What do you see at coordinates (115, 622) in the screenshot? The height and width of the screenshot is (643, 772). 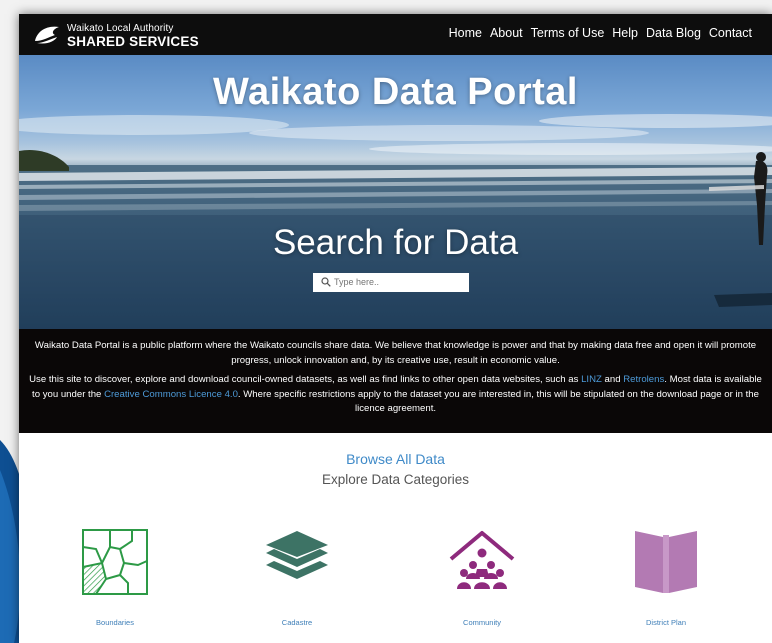 I see `category-label-boundaries: Boundaries` at bounding box center [115, 622].